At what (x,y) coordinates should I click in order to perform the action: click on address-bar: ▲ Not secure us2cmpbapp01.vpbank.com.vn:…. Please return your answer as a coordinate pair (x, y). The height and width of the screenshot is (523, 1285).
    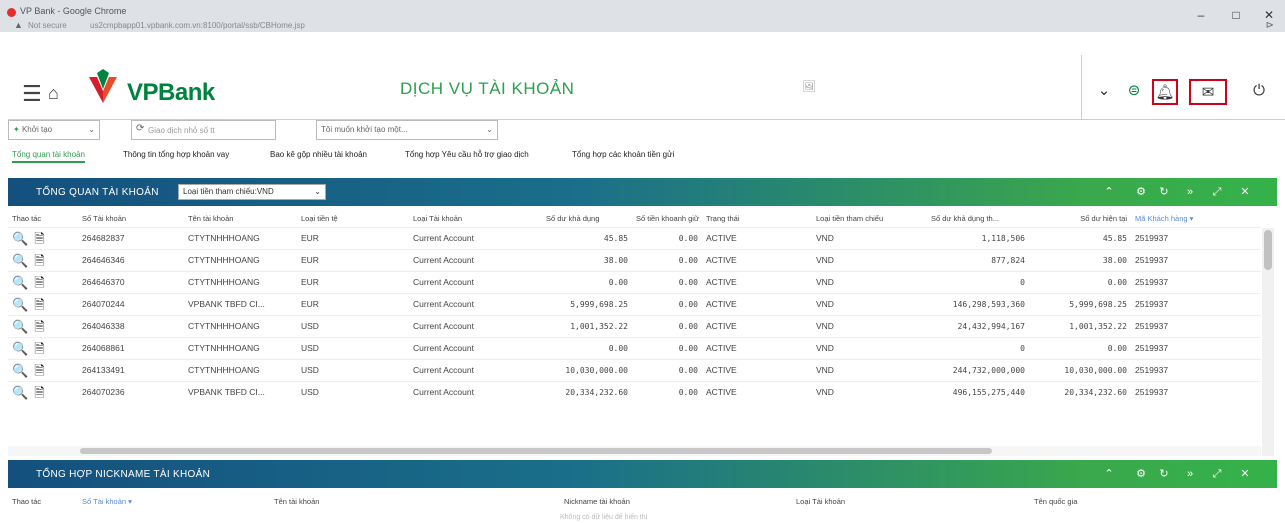
    Looking at the image, I should click on (644, 26).